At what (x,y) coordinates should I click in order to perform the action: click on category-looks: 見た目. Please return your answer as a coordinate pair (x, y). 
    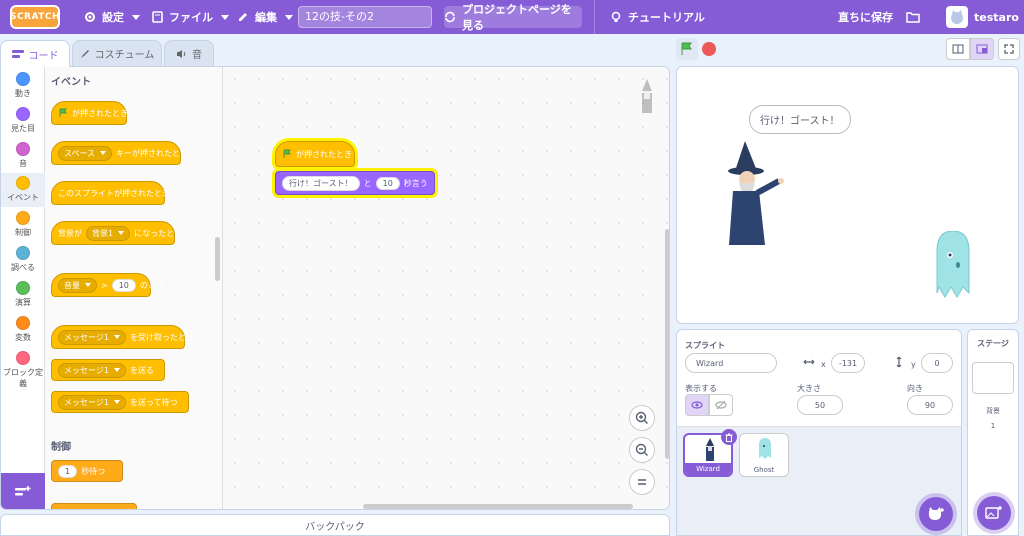
    Looking at the image, I should click on (23, 121).